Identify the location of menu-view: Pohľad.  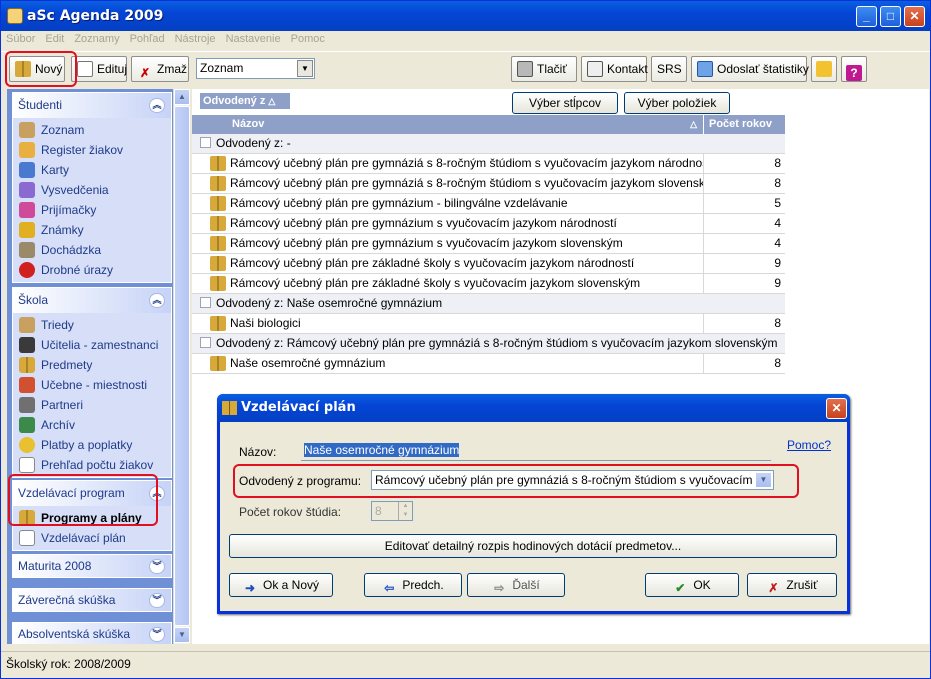
(147, 39).